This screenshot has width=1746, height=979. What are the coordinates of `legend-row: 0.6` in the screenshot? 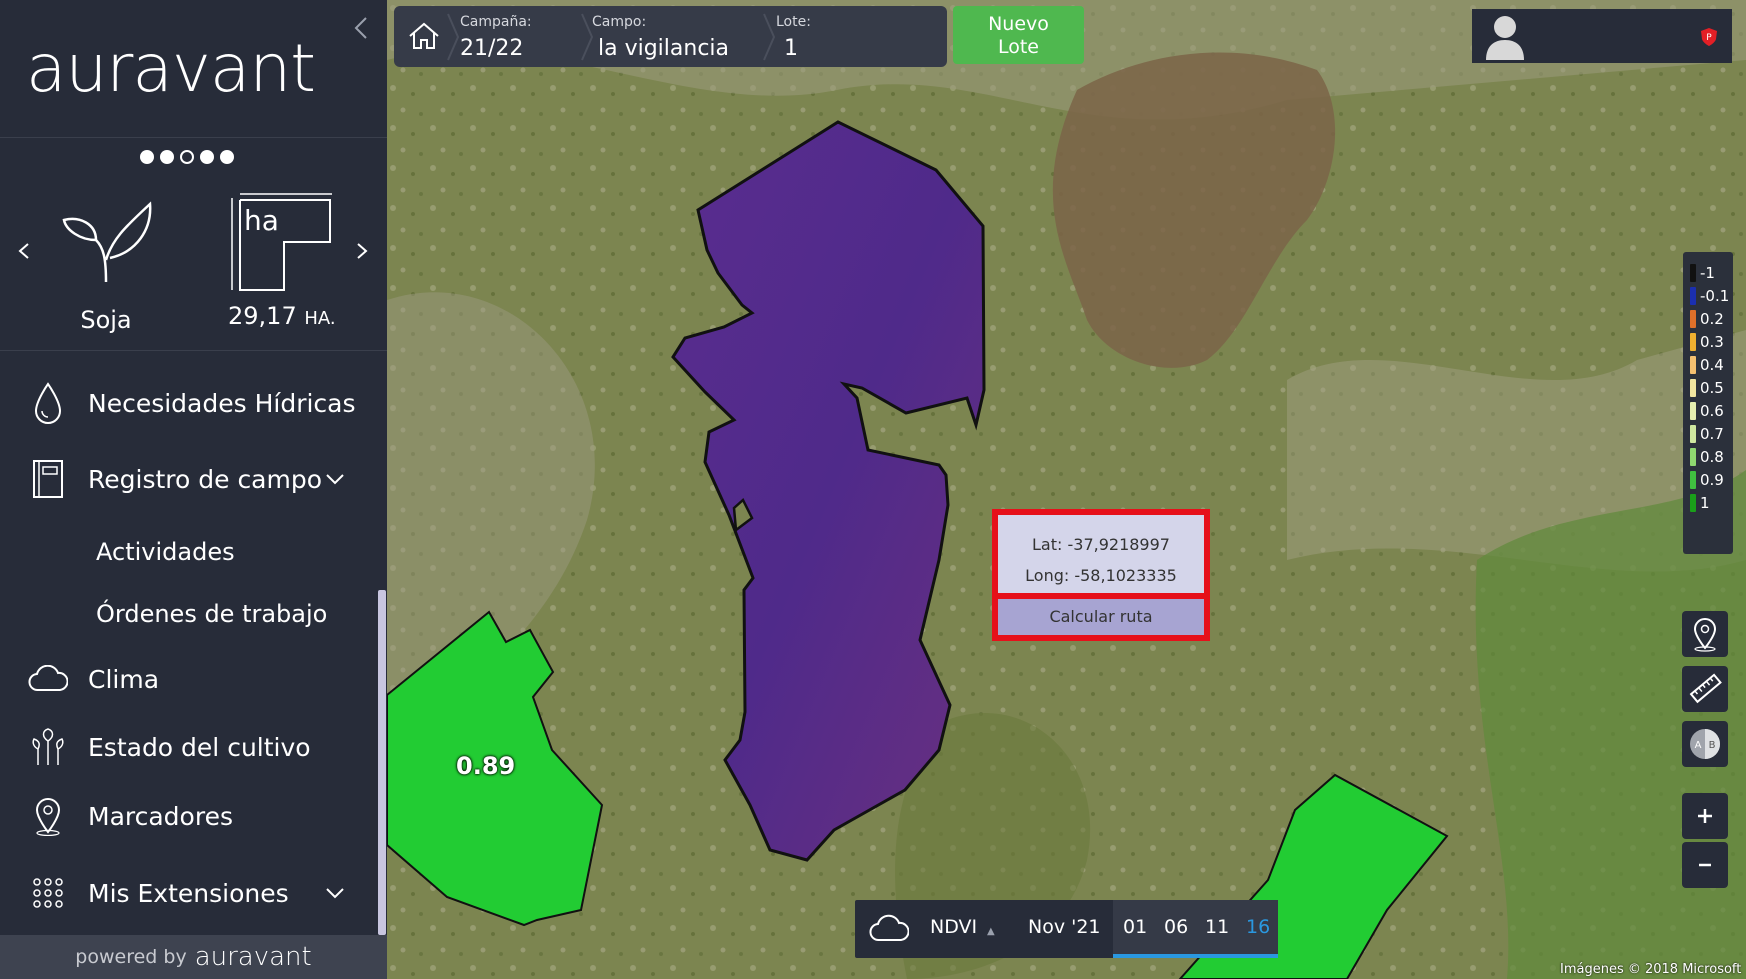 It's located at (1708, 411).